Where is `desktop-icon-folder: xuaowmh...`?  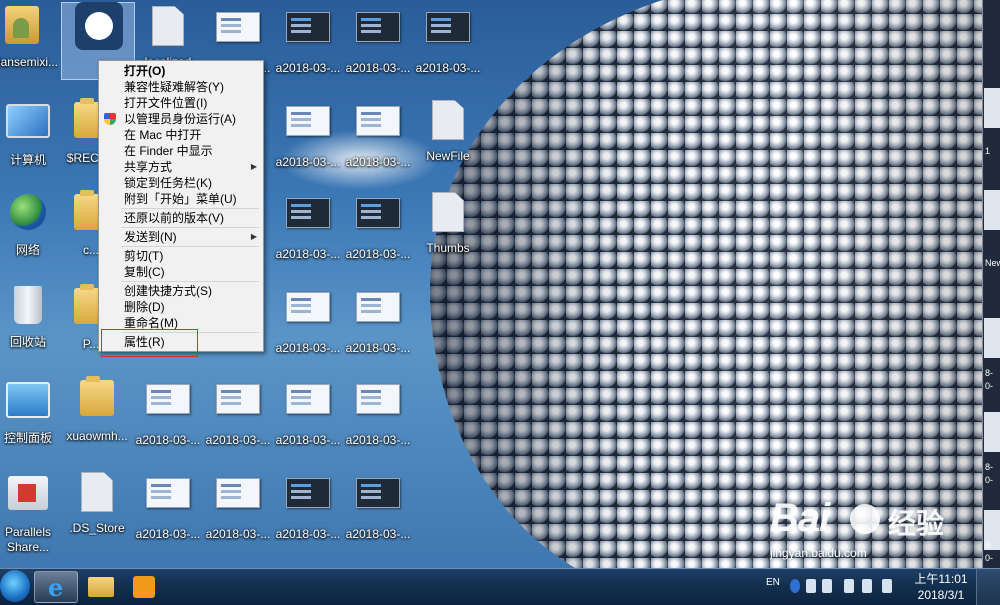
desktop-icon-folder: xuaowmh... is located at coordinates (97, 410).